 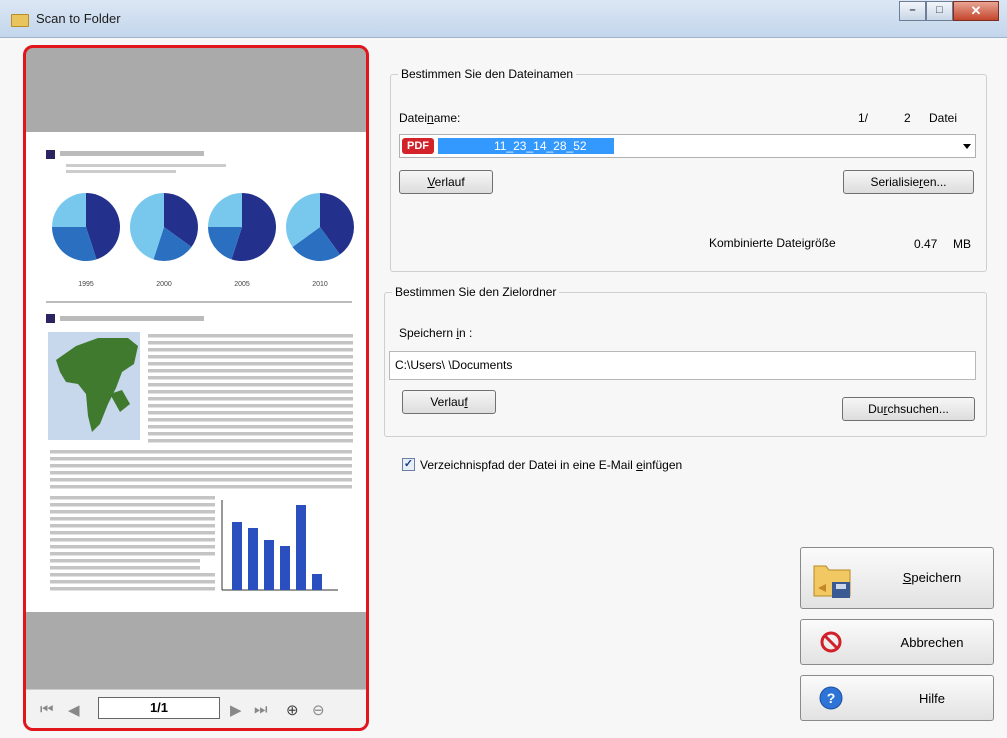 What do you see at coordinates (967, 146) in the screenshot?
I see `chevron-down-icon` at bounding box center [967, 146].